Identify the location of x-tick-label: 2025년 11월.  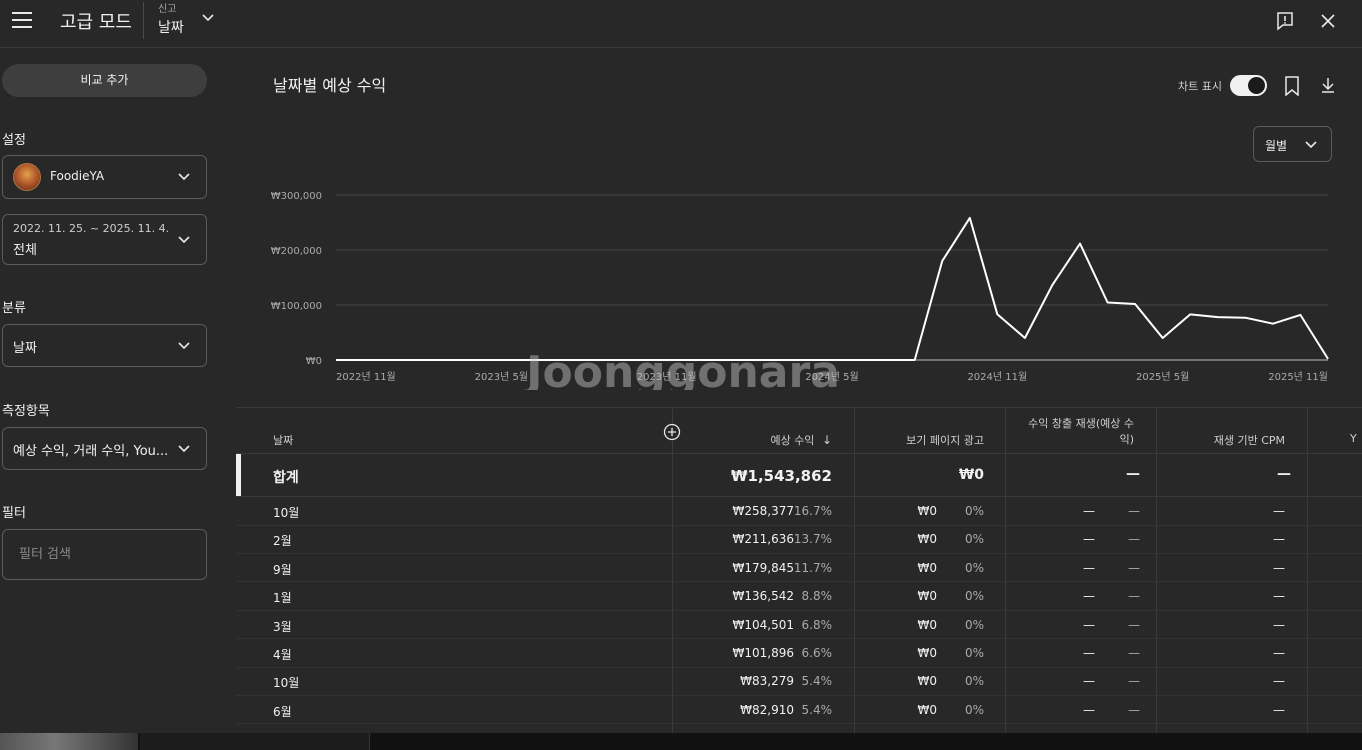
(1298, 377).